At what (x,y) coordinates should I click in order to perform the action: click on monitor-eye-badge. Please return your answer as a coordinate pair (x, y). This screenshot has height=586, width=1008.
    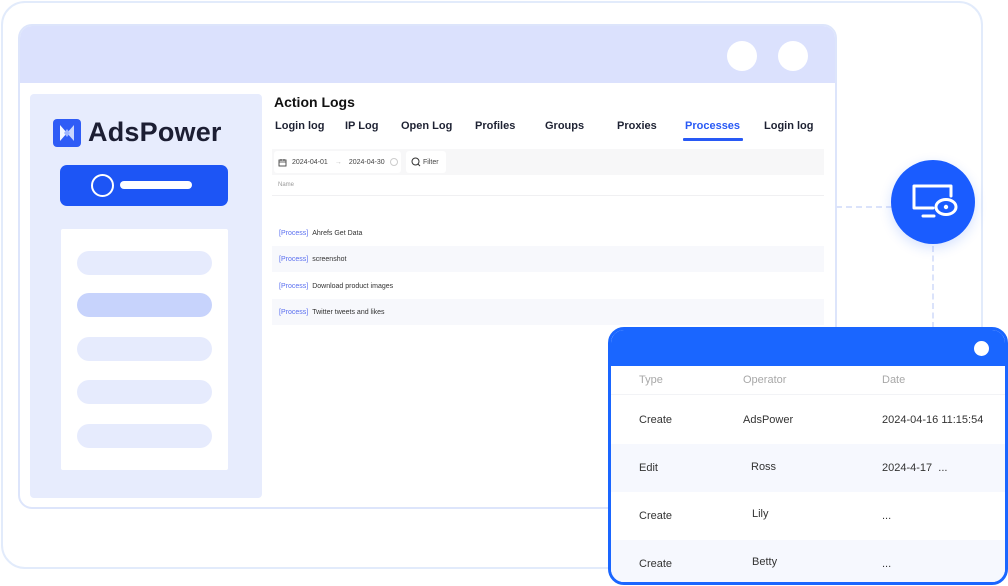
    Looking at the image, I should click on (933, 202).